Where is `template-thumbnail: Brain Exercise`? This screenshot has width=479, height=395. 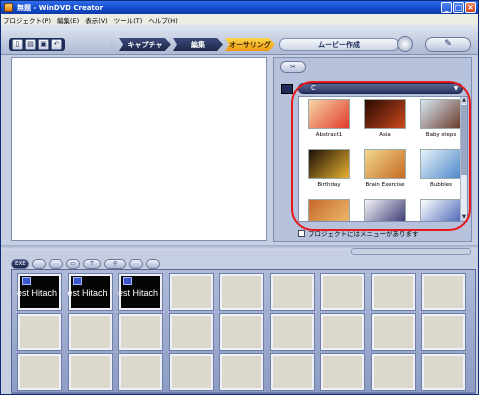 template-thumbnail: Brain Exercise is located at coordinates (385, 172).